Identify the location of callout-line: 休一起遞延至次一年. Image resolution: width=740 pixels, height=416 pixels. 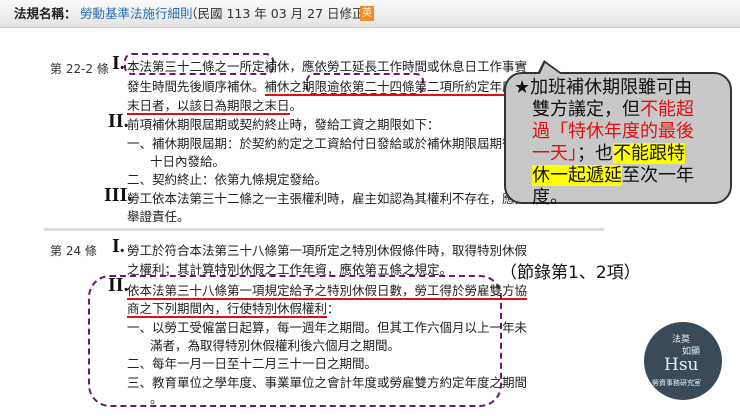
(613, 175).